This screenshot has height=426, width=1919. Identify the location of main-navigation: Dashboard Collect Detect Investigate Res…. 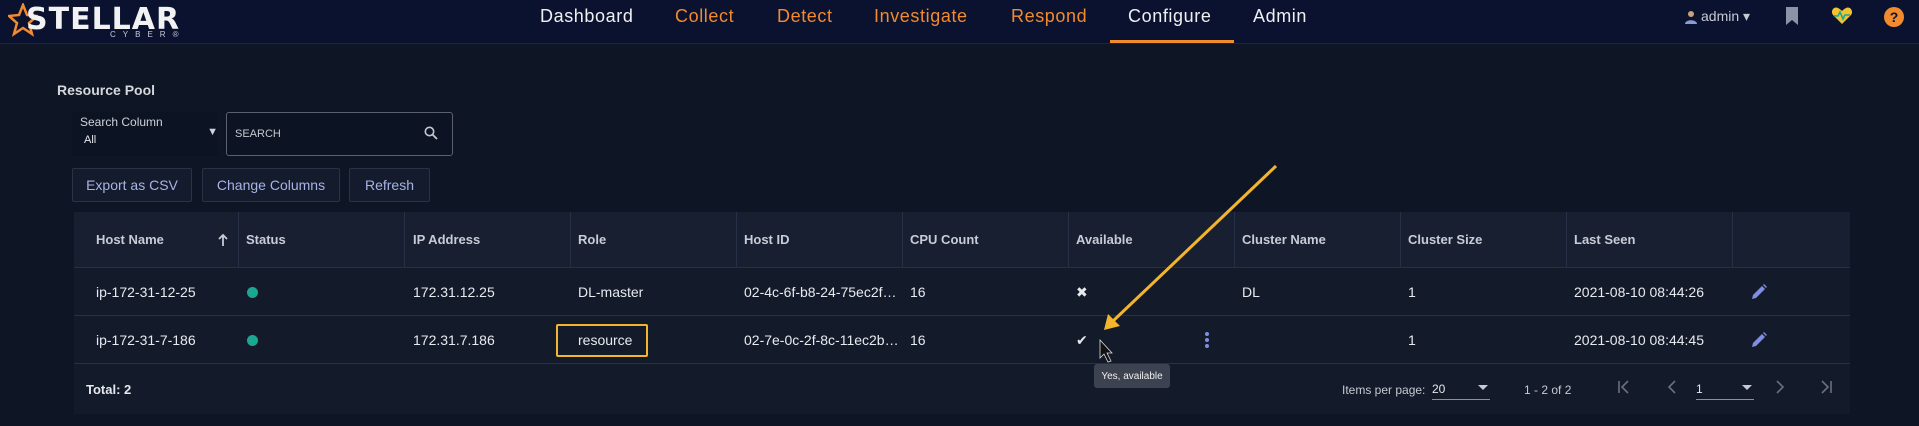
(959, 22).